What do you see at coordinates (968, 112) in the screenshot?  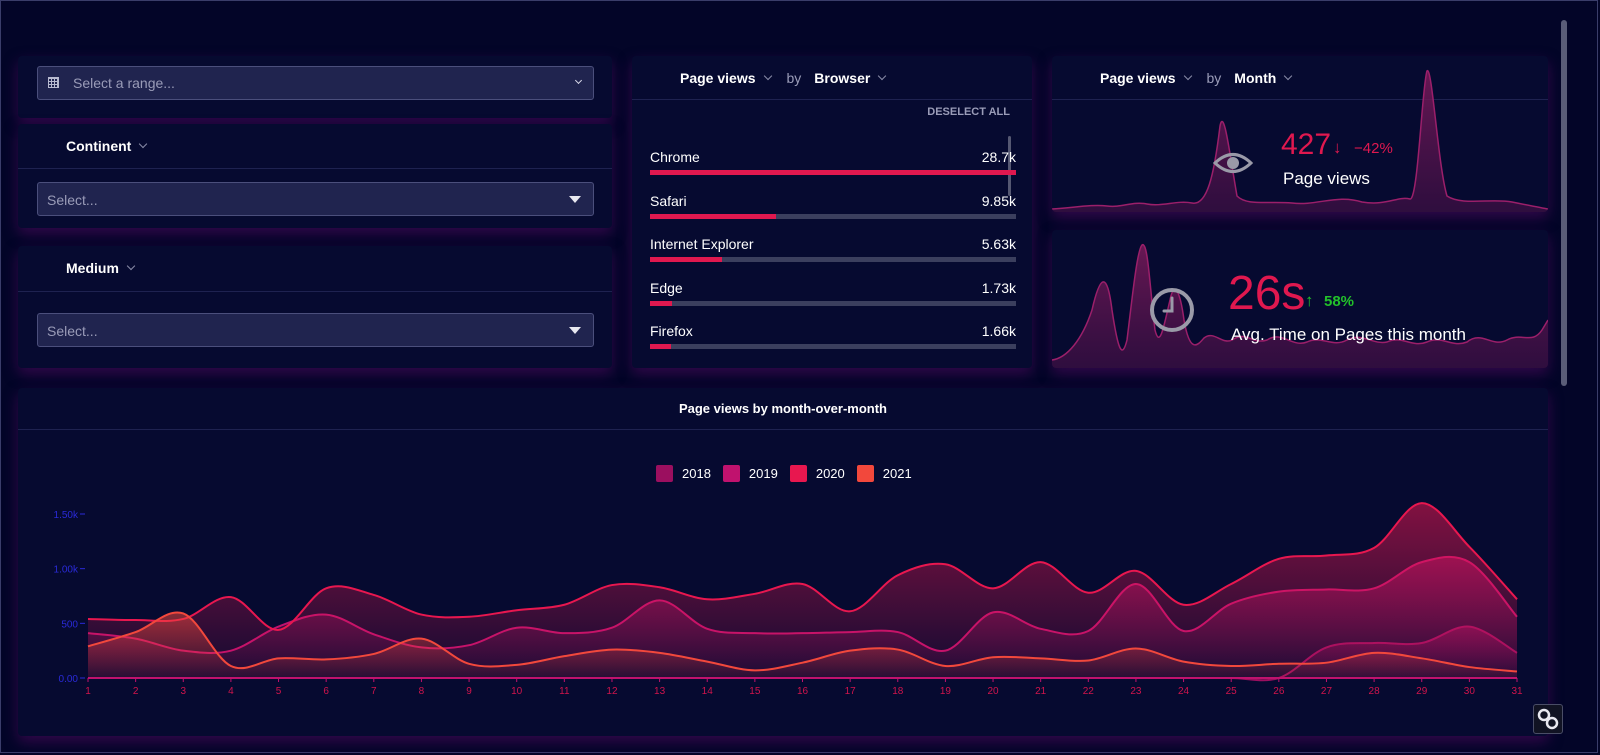 I see `deselect-all-button: DESELECT ALL` at bounding box center [968, 112].